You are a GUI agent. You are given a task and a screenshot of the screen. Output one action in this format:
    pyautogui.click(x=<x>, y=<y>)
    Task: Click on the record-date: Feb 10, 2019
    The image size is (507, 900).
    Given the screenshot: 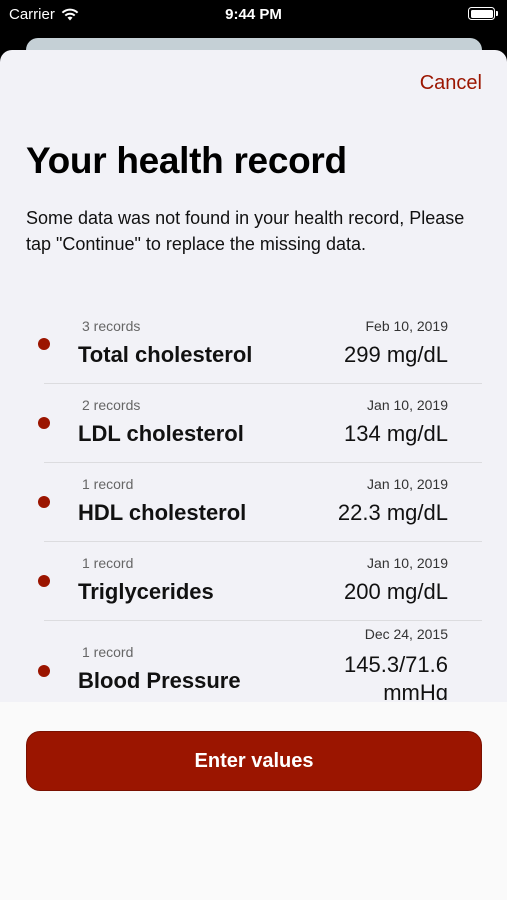 What is the action you would take?
    pyautogui.click(x=406, y=326)
    